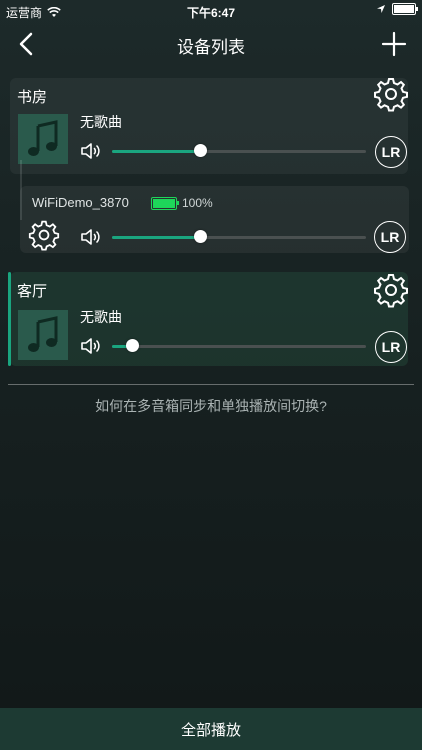 The image size is (422, 750). I want to click on device-volume-speaker-icon, so click(92, 237).